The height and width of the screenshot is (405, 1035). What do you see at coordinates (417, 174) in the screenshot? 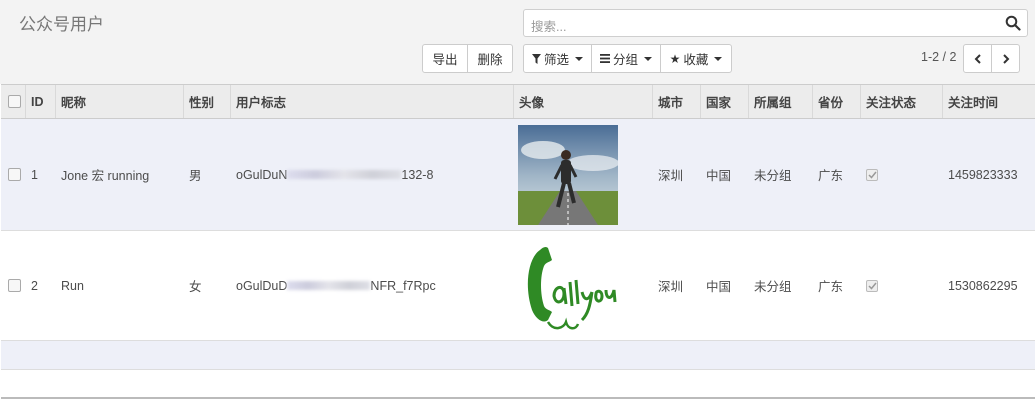
I see `openid-suffix: 132-8` at bounding box center [417, 174].